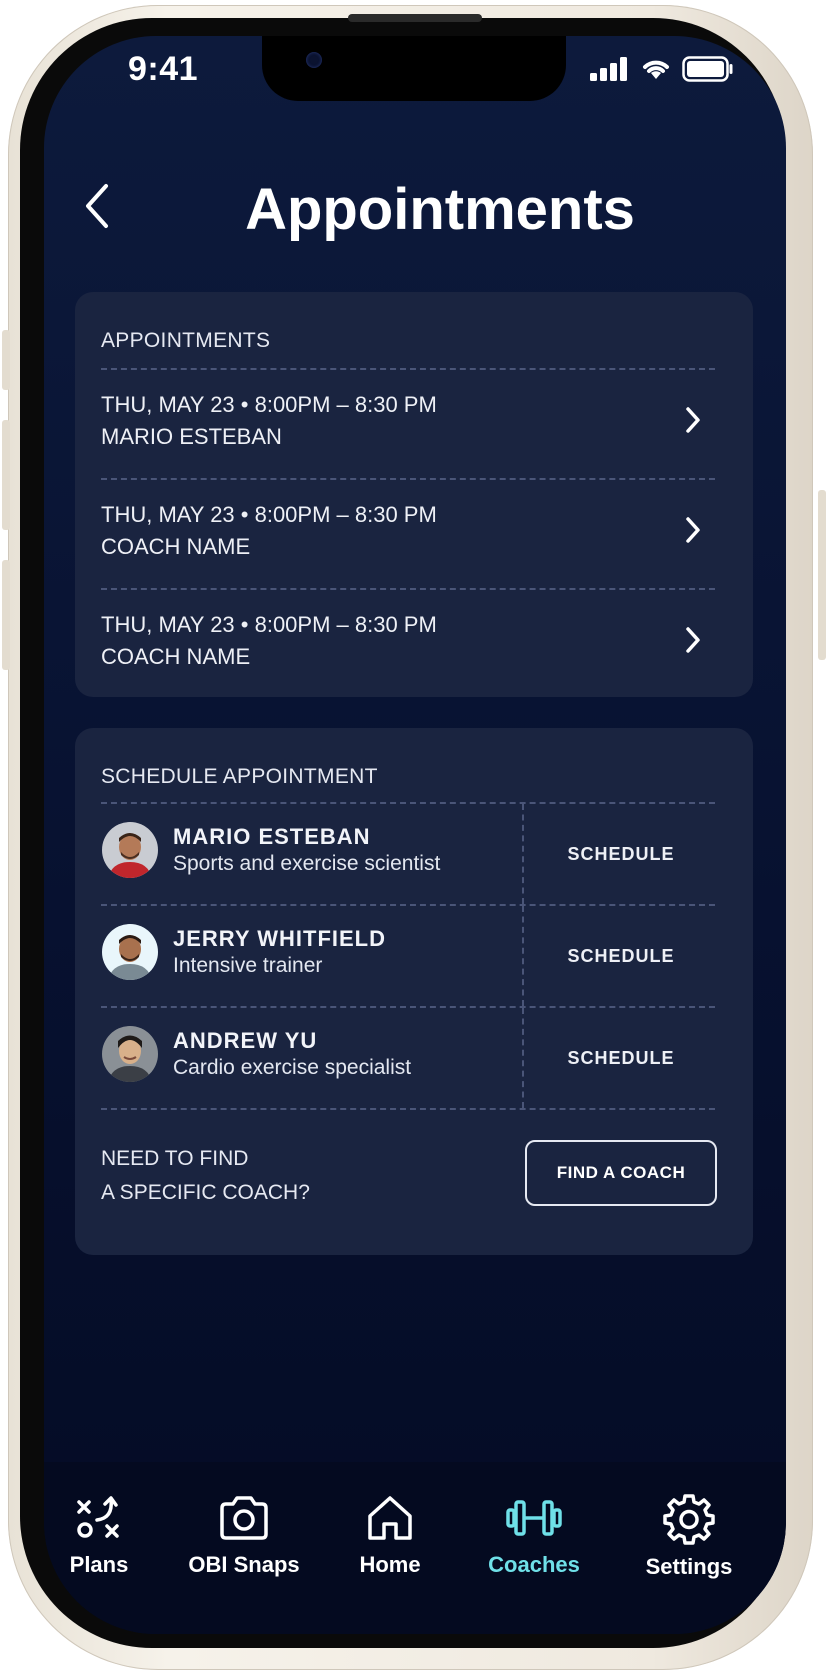  I want to click on tab-plans: Plans, so click(106, 1535).